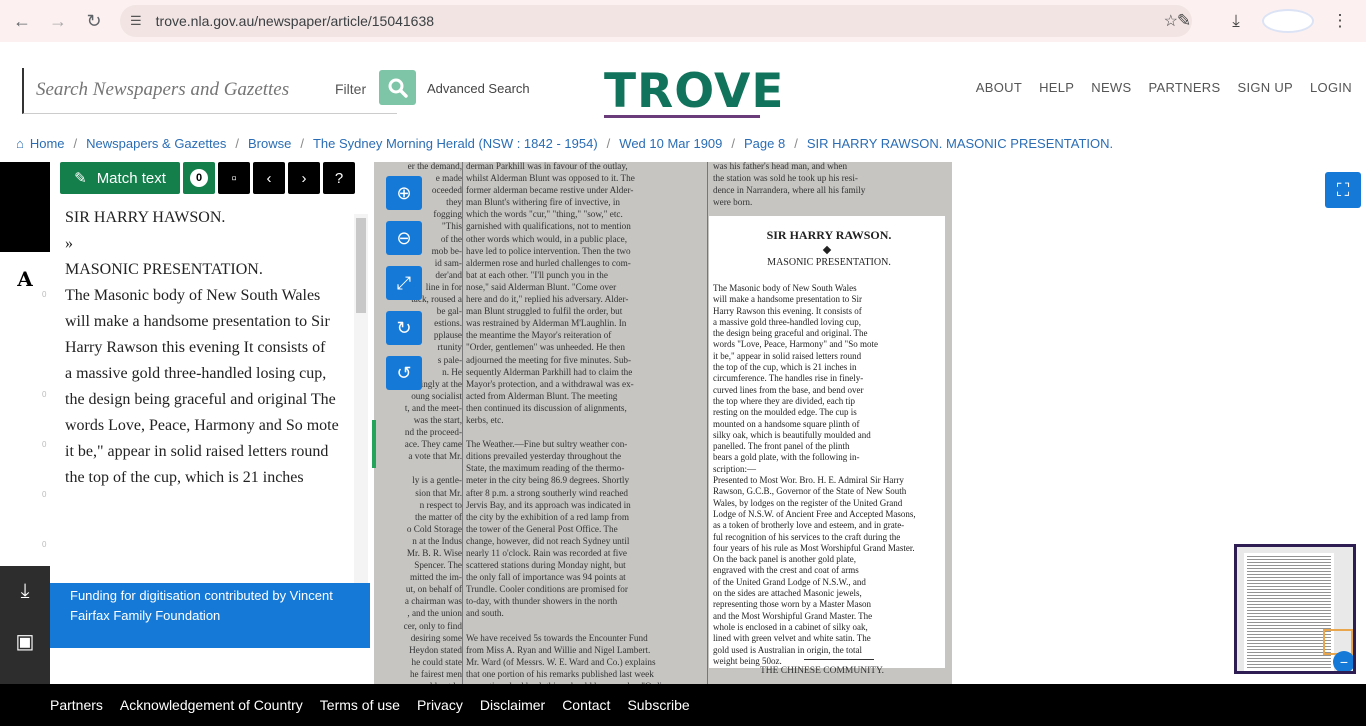 This screenshot has height=726, width=1366. I want to click on zoom-in-icon: ⊕, so click(404, 193).